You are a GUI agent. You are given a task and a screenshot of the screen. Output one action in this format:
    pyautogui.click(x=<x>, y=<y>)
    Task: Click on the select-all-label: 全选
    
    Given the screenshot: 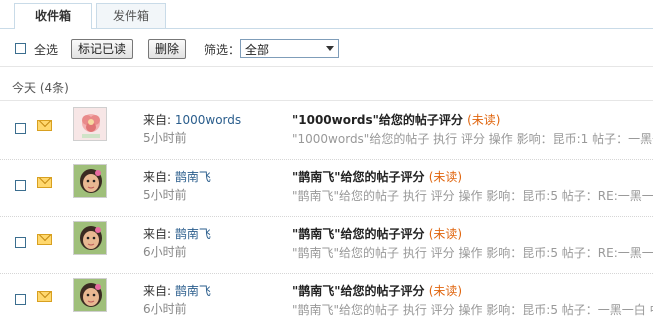 What is the action you would take?
    pyautogui.click(x=46, y=49)
    